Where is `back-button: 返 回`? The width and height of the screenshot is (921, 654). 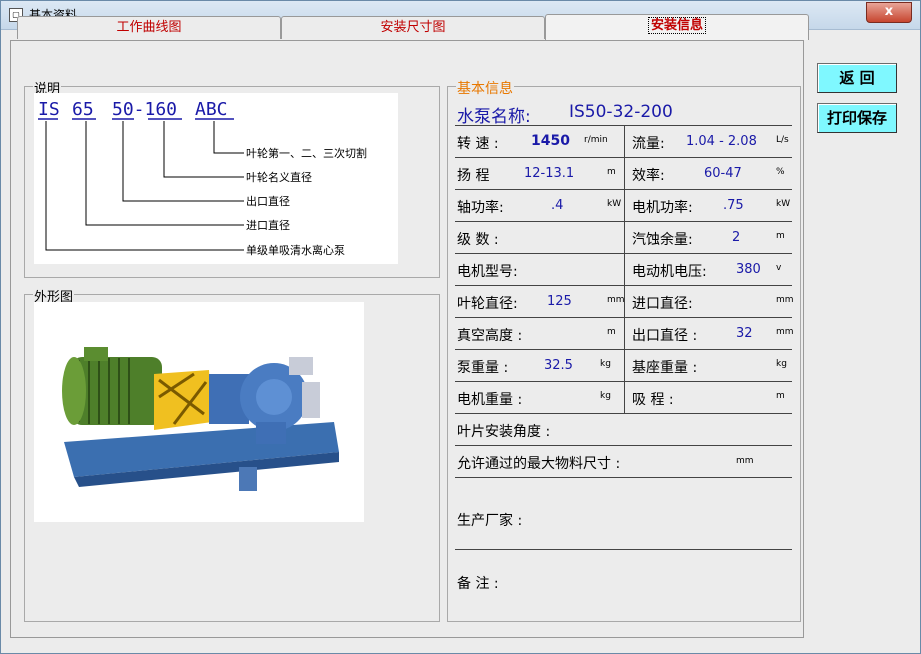 back-button: 返 回 is located at coordinates (857, 78).